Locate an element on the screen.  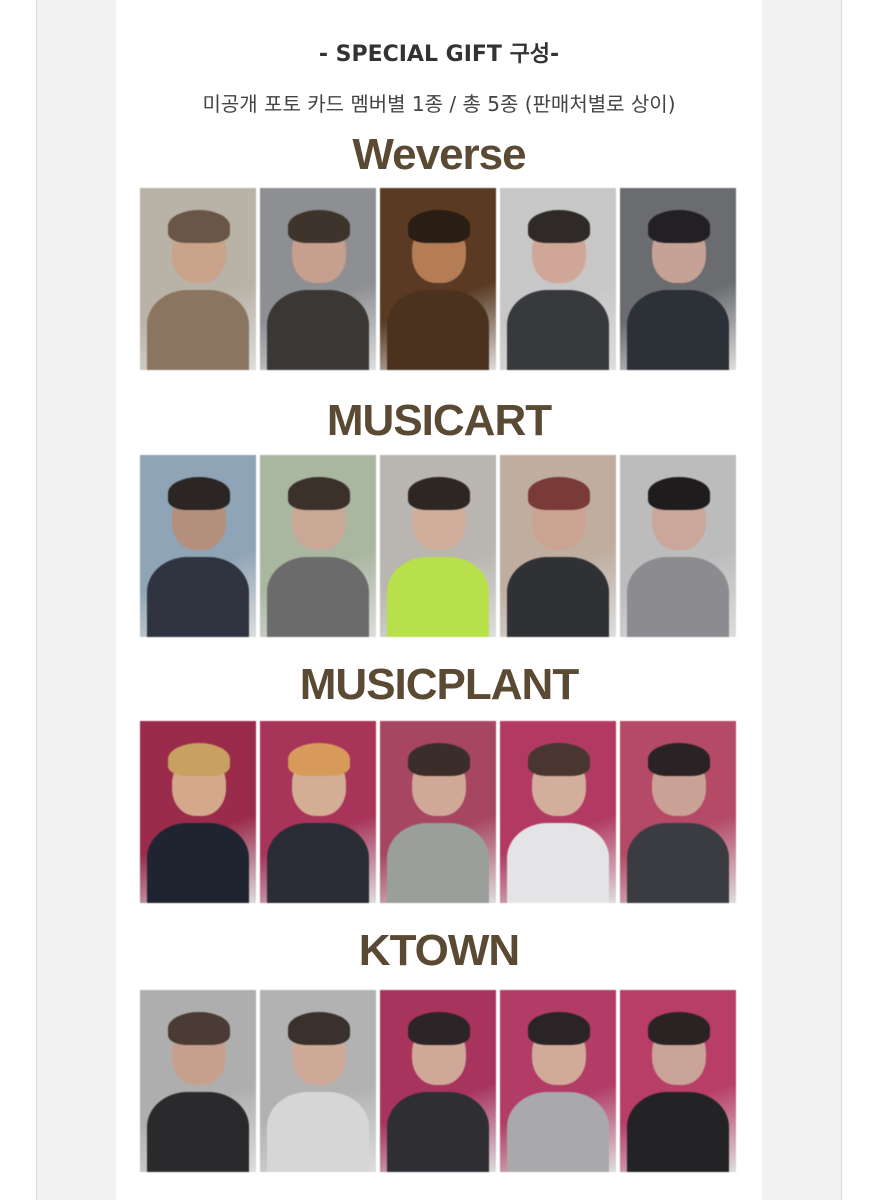
card-row-ktown is located at coordinates (439, 1081).